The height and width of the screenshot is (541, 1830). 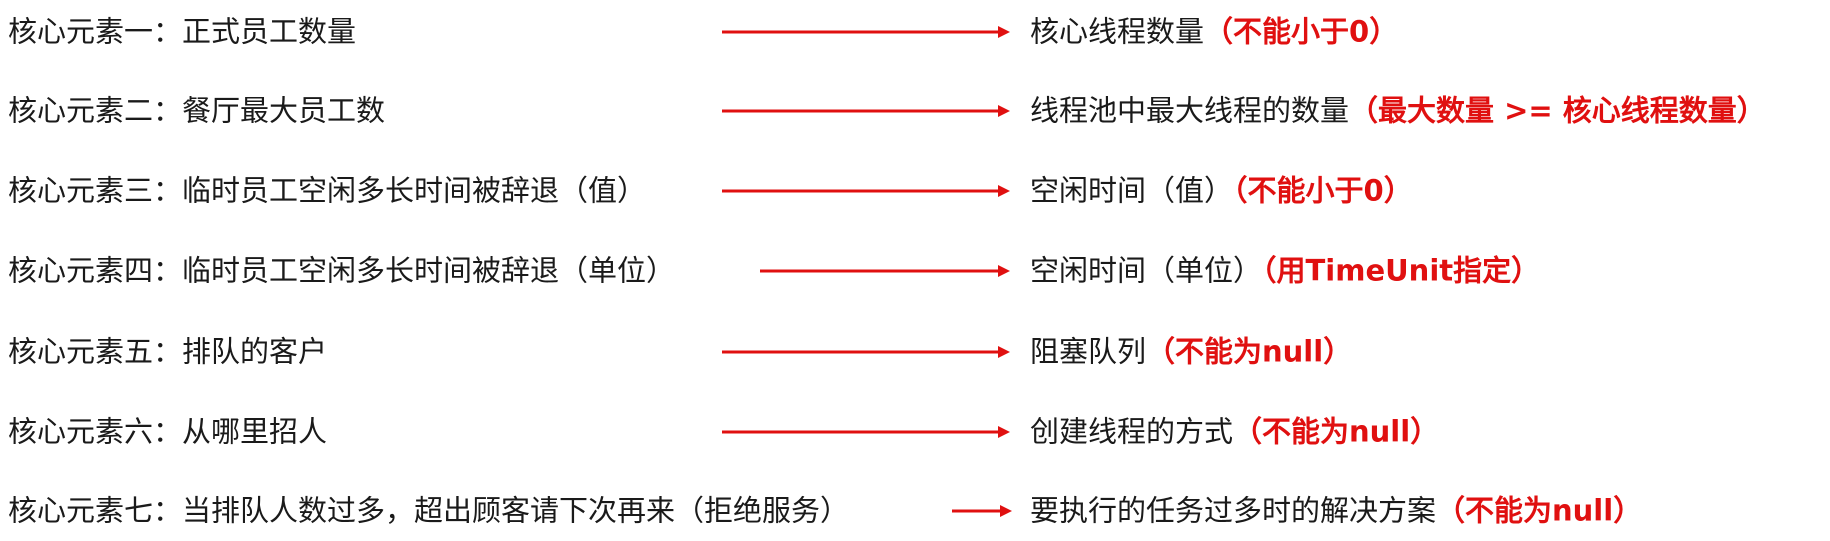 What do you see at coordinates (1401, 270) in the screenshot?
I see `constraint-note: （用TimeUnit指定）` at bounding box center [1401, 270].